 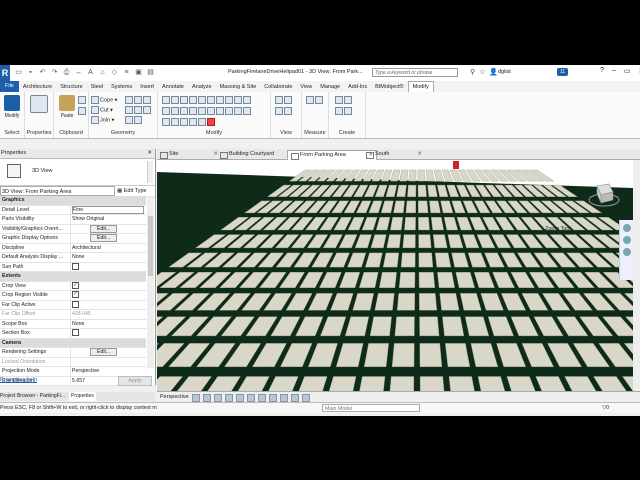 What do you see at coordinates (602, 71) in the screenshot?
I see `help-icon: ?` at bounding box center [602, 71].